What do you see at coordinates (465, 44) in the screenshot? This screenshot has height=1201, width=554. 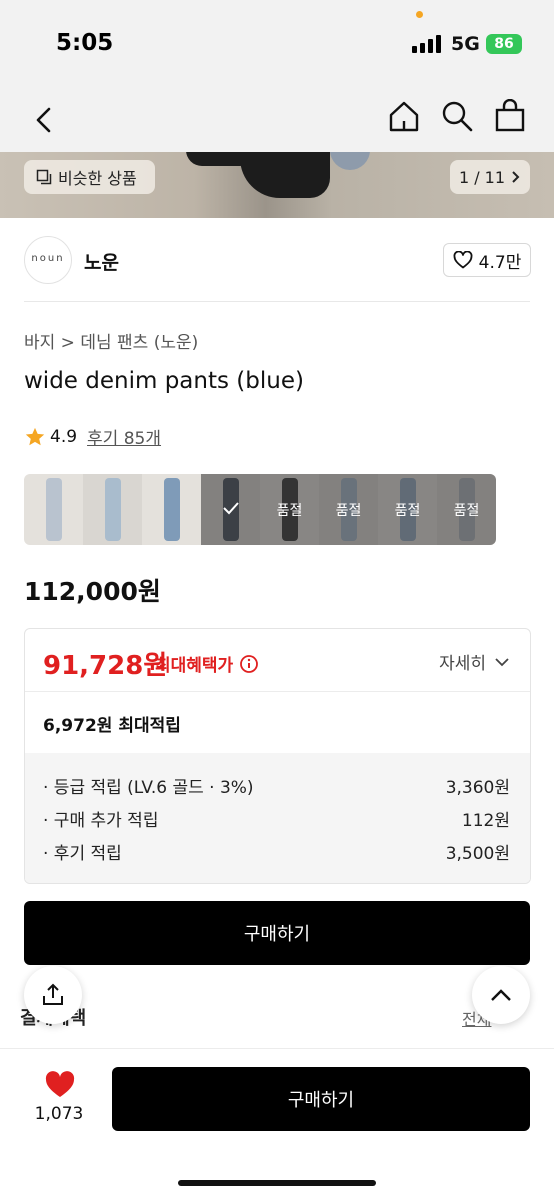 I see `network-type: 5G` at bounding box center [465, 44].